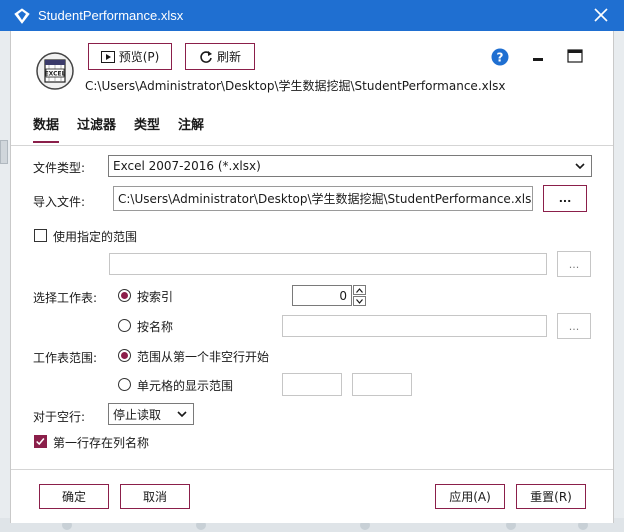  Describe the element at coordinates (551, 496) in the screenshot. I see `reset-button: 重置(R)` at that location.